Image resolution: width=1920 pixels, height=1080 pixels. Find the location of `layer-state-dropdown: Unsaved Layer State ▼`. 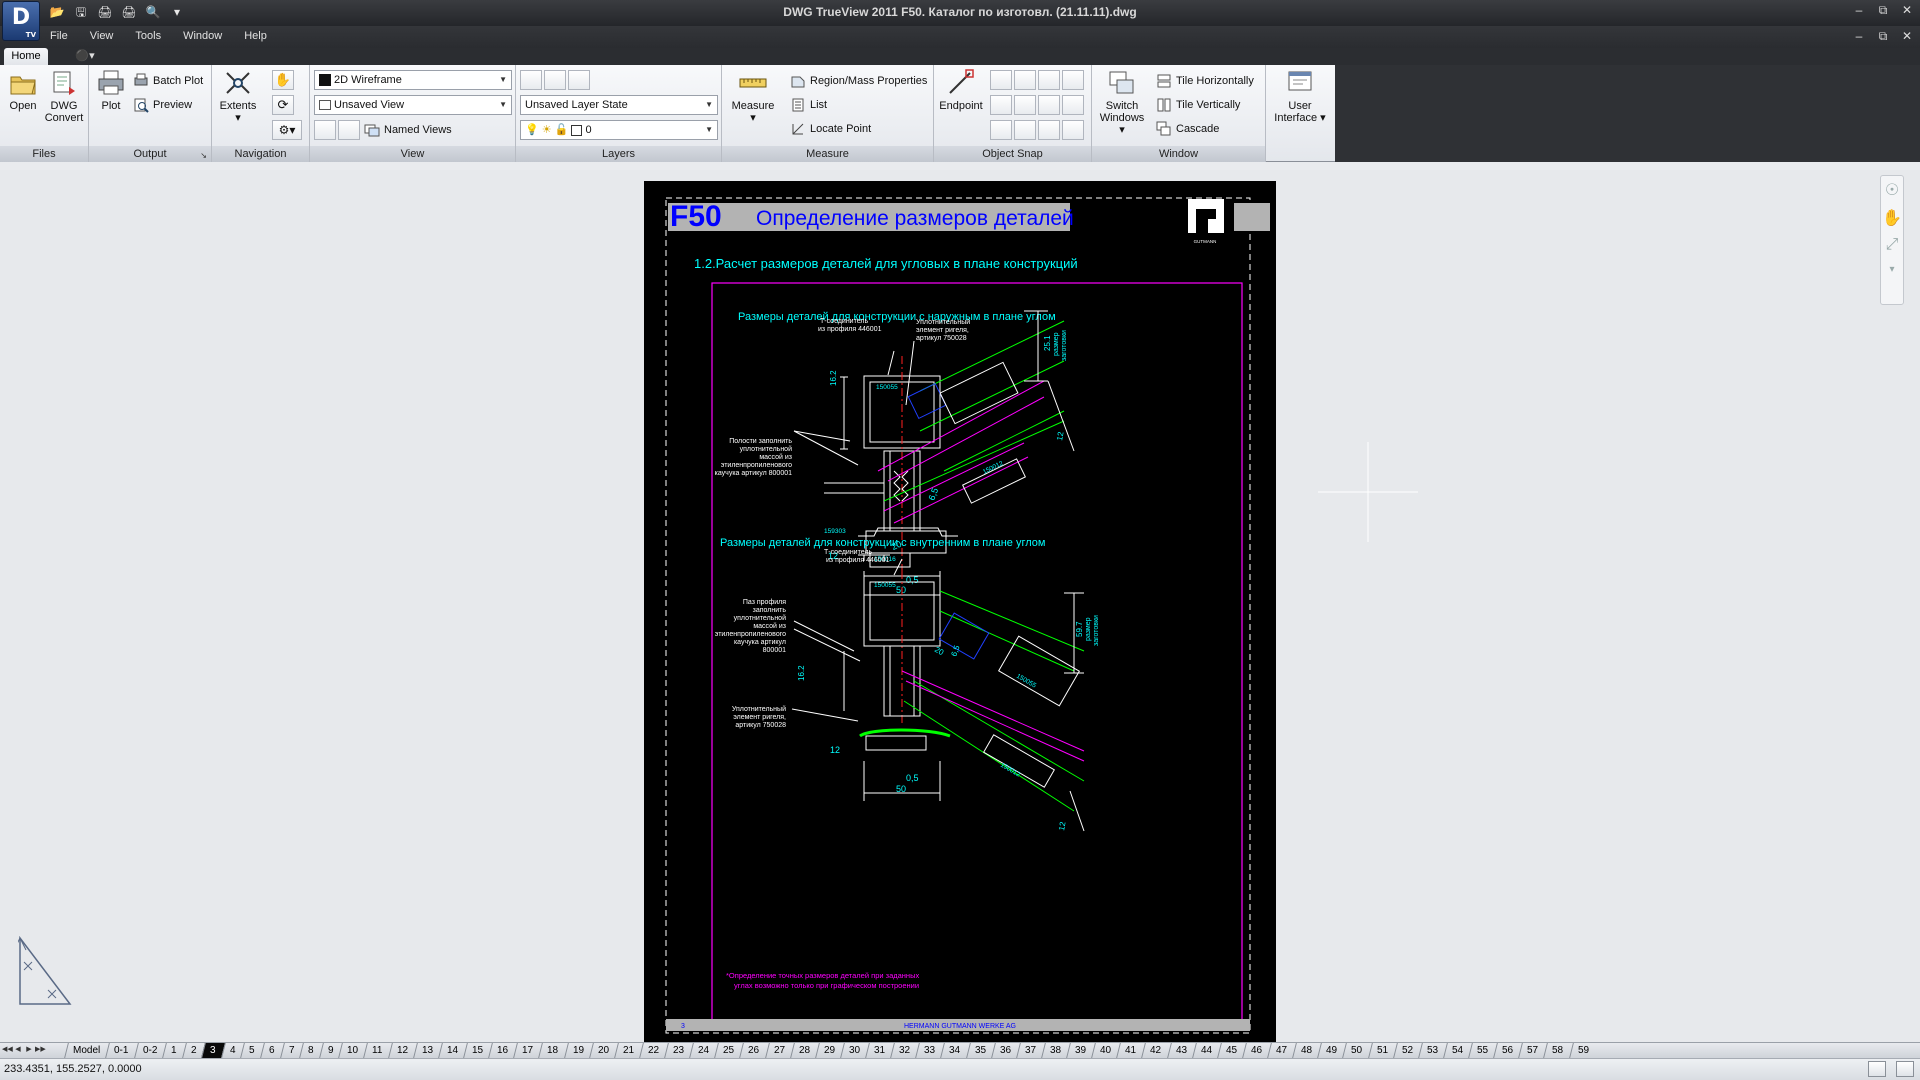

layer-state-dropdown: Unsaved Layer State ▼ is located at coordinates (619, 105).